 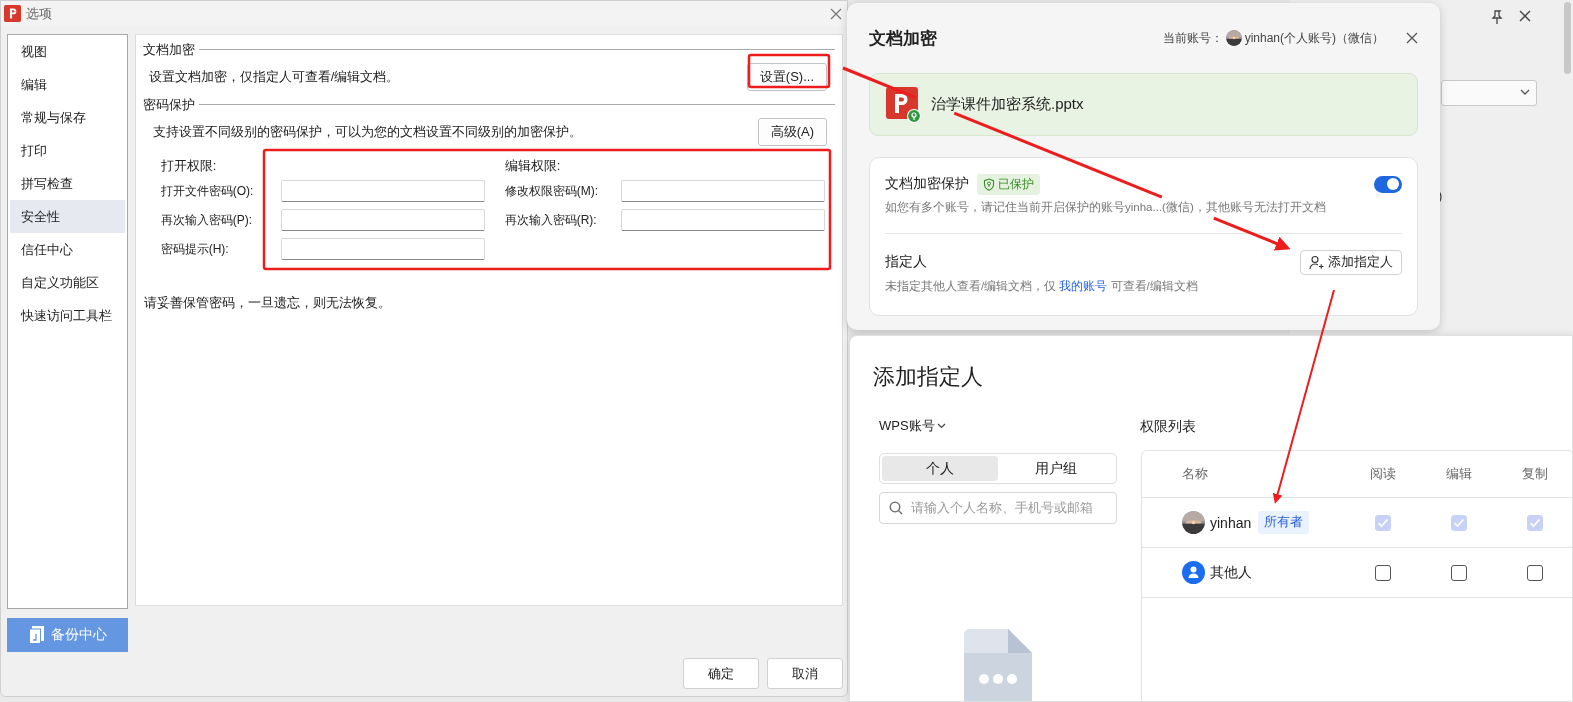 What do you see at coordinates (533, 165) in the screenshot?
I see `group-label: 编辑权限:` at bounding box center [533, 165].